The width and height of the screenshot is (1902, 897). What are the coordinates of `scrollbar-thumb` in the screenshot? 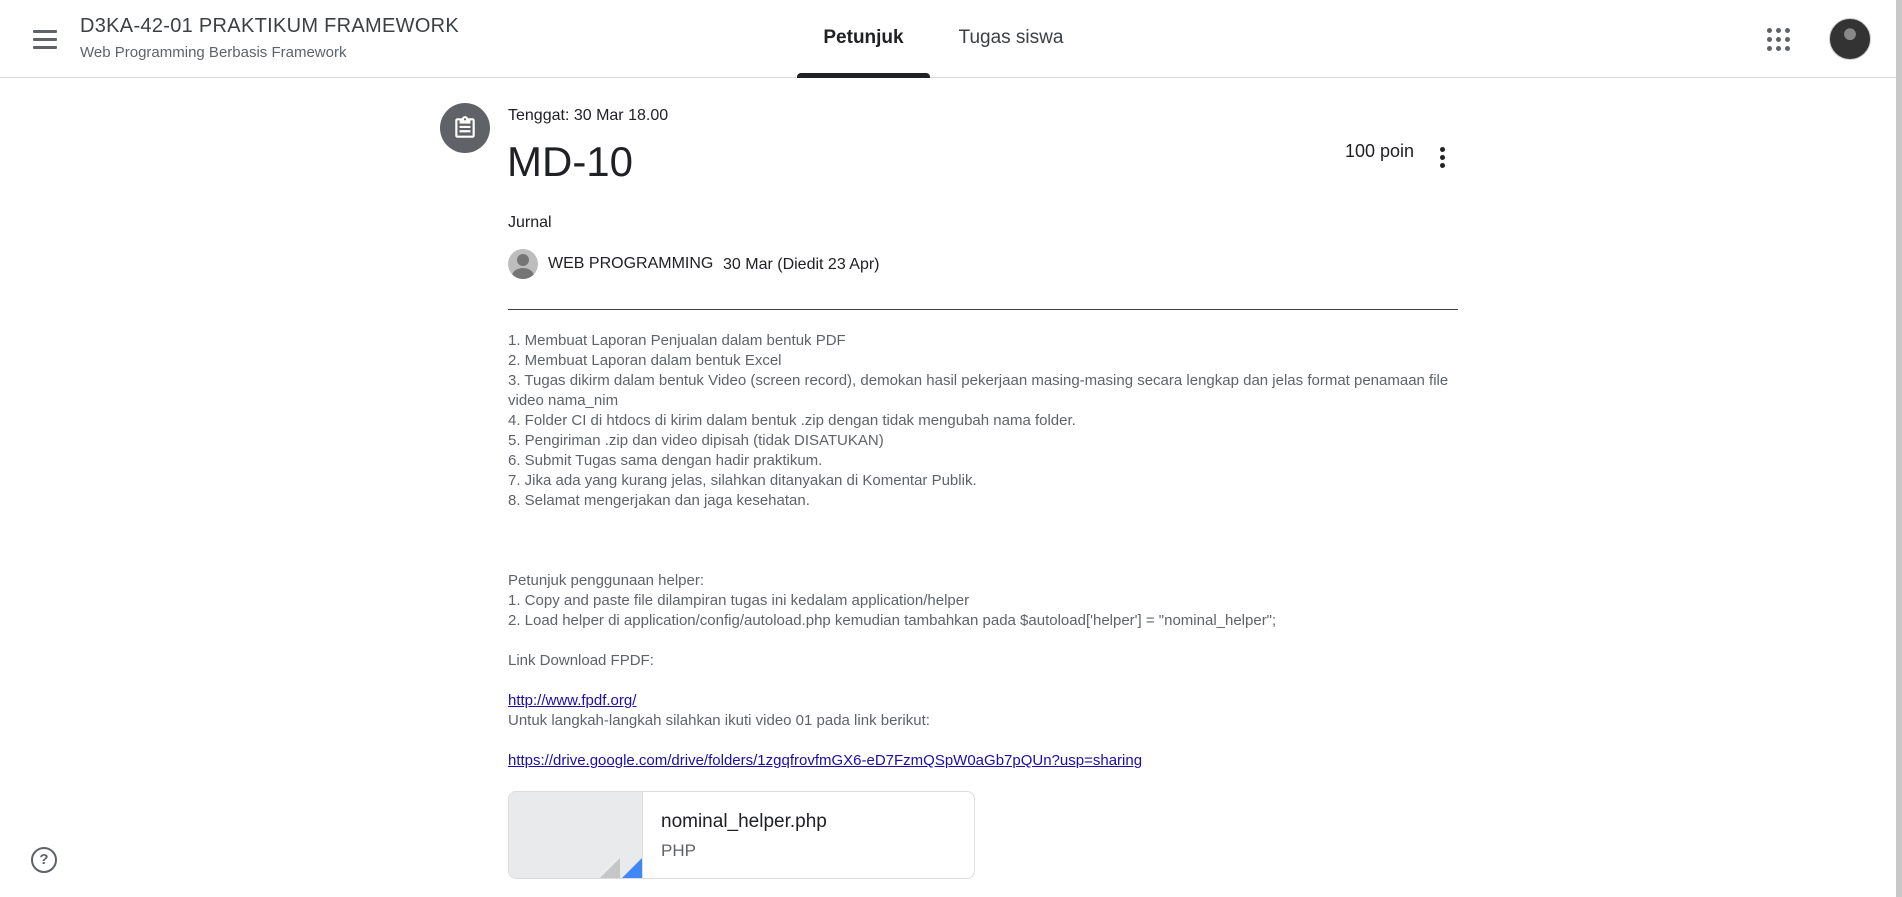 It's located at (1899, 448).